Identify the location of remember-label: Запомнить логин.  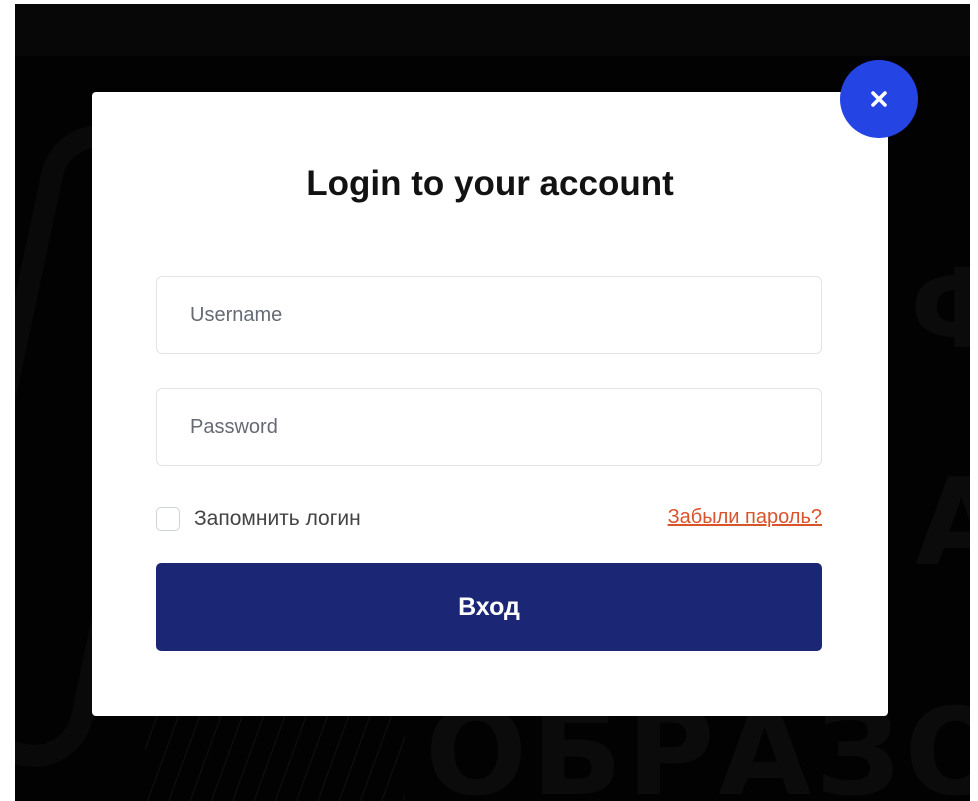
(277, 518).